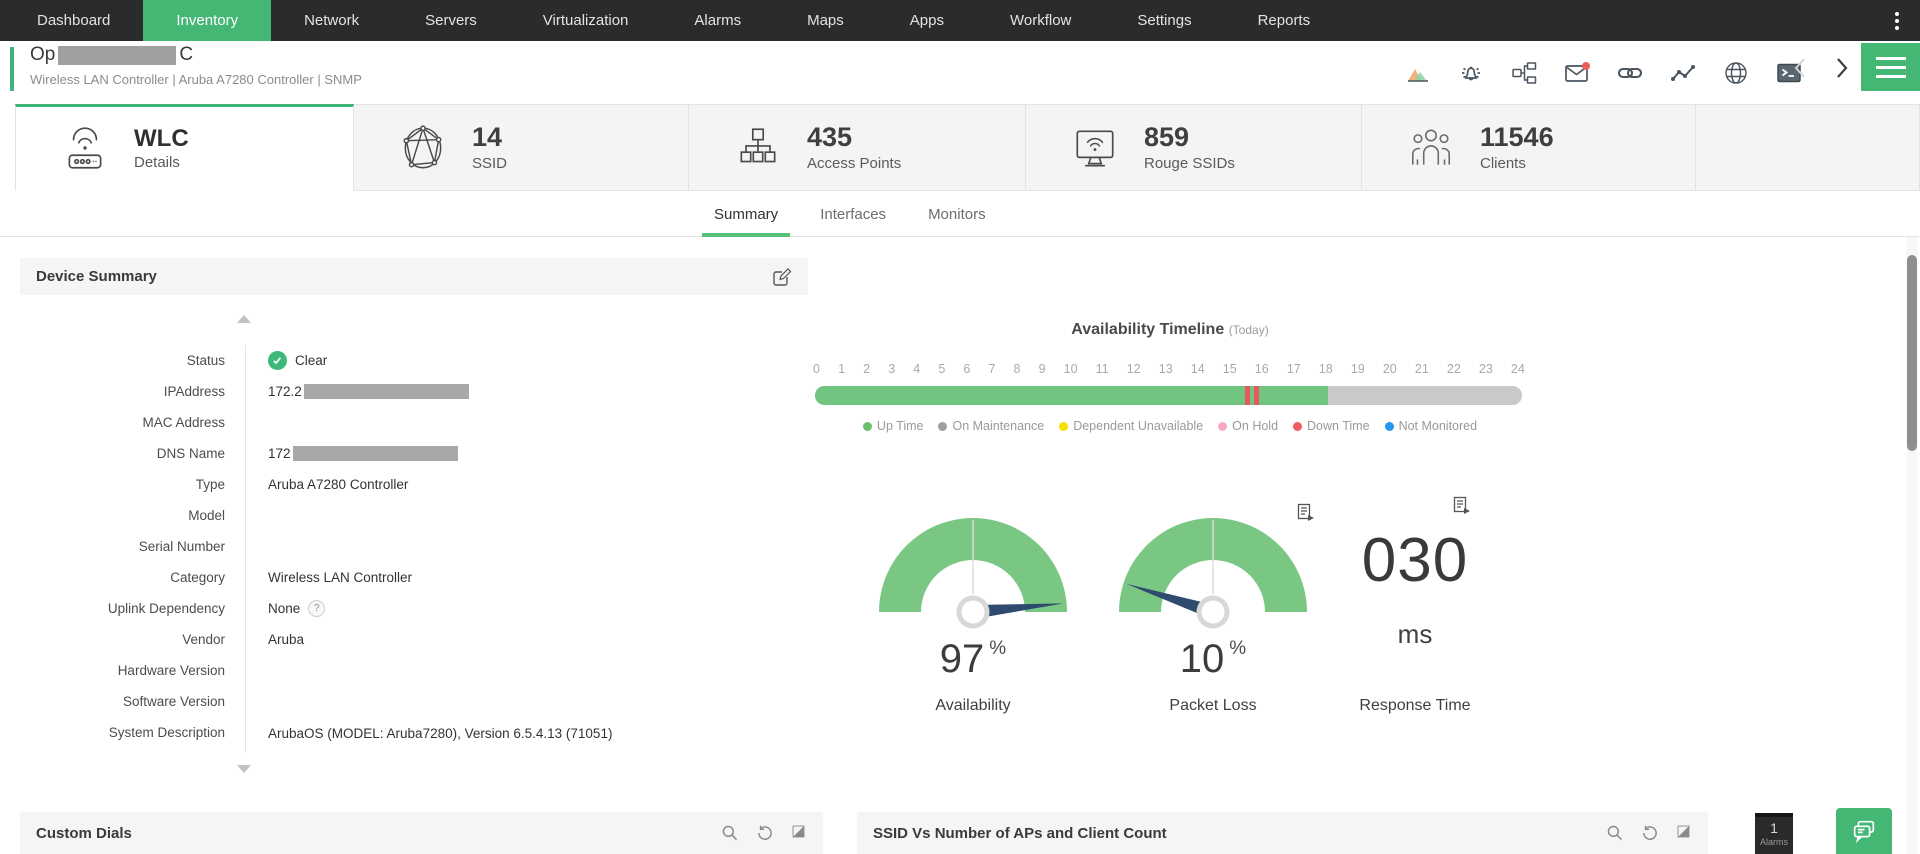 The height and width of the screenshot is (854, 1920). Describe the element at coordinates (1189, 163) in the screenshot. I see `rouge-ssids-label: Rouge SSIDs` at that location.